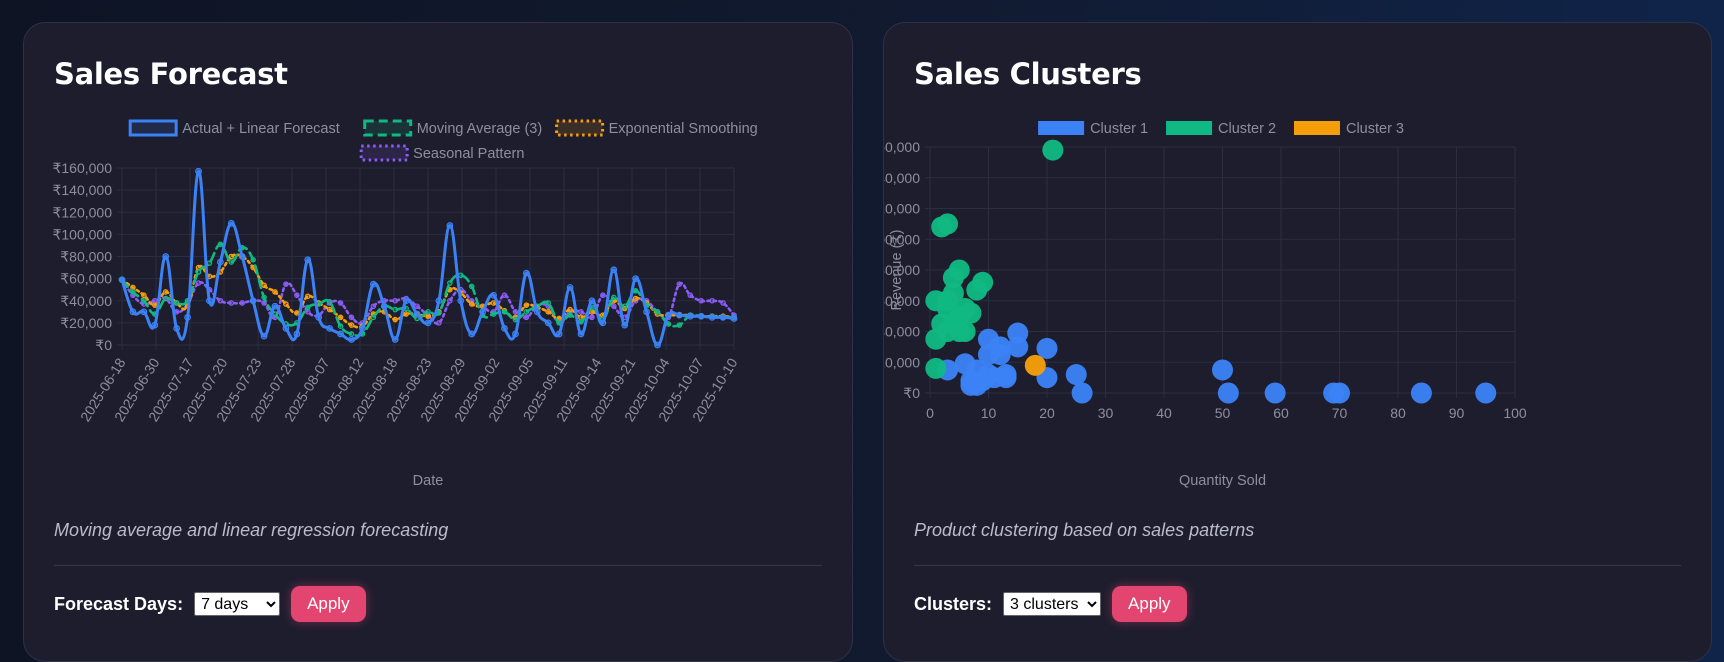 The height and width of the screenshot is (662, 1724). What do you see at coordinates (1281, 413) in the screenshot?
I see `x-tick-label: 60` at bounding box center [1281, 413].